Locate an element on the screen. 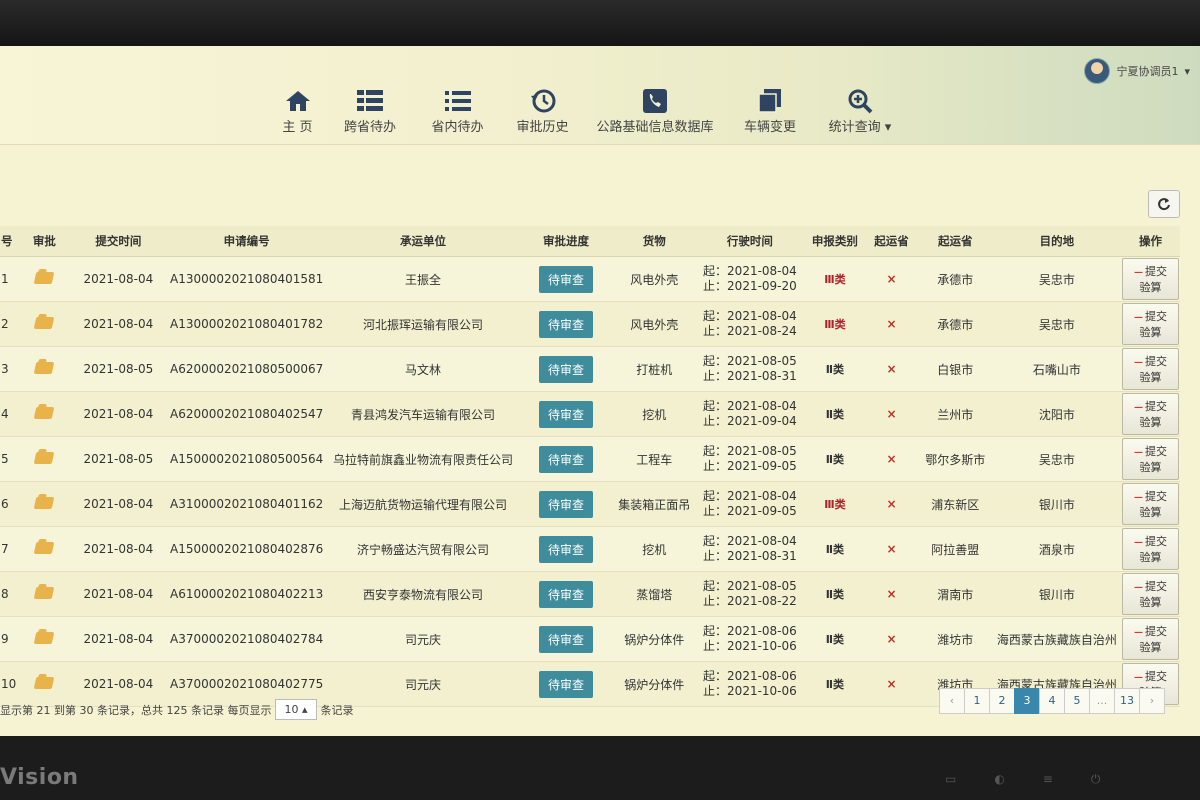 Image resolution: width=1200 pixels, height=800 pixels. col-approve: 审批 is located at coordinates (44, 241).